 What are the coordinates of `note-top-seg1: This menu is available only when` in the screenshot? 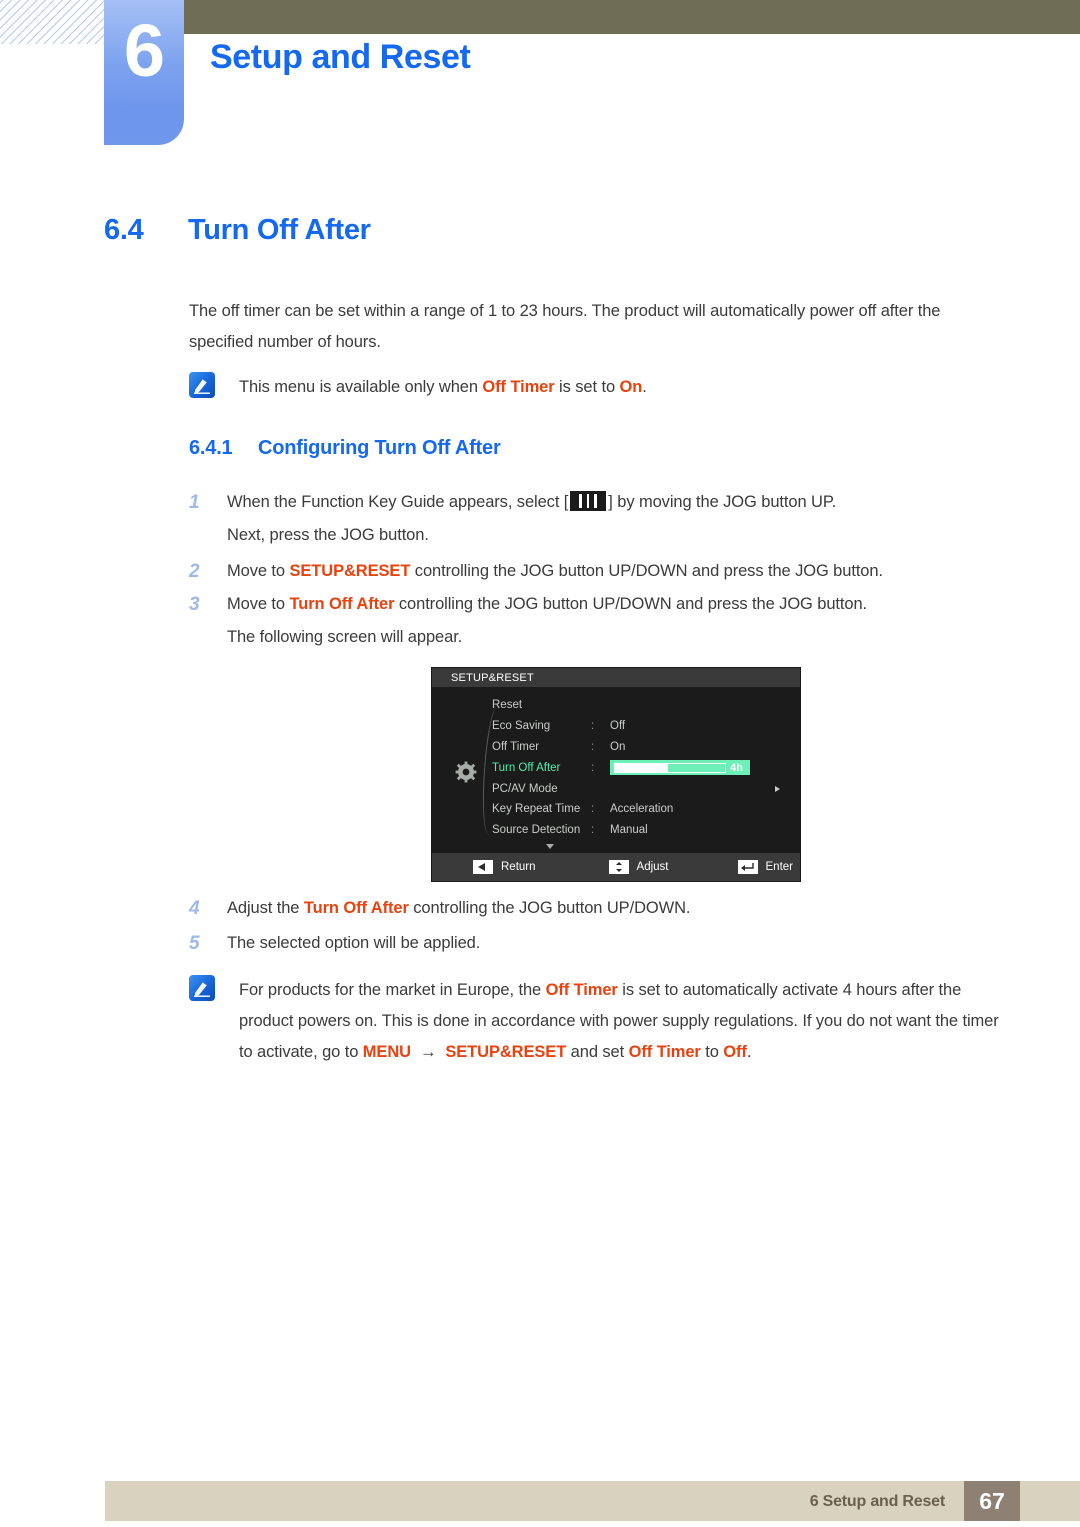 It's located at (361, 387).